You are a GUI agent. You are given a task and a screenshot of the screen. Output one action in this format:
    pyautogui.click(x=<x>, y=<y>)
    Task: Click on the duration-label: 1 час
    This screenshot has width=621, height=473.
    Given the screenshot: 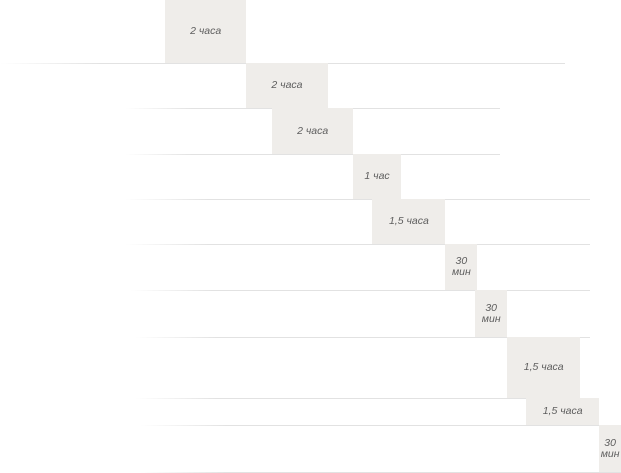 What is the action you would take?
    pyautogui.click(x=377, y=176)
    